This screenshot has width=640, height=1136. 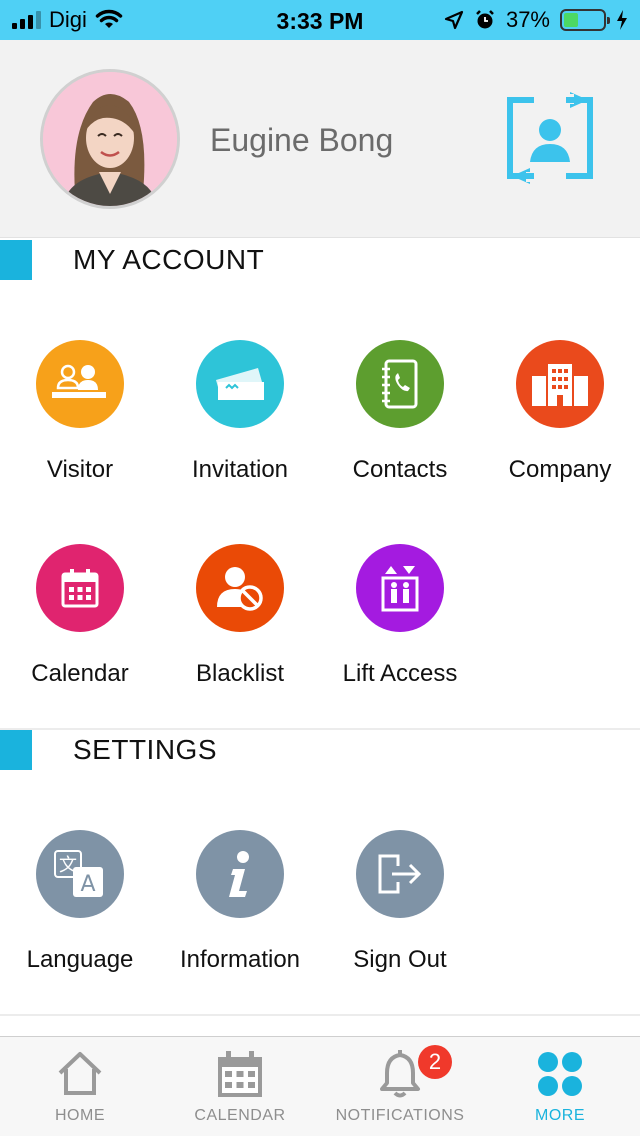 What do you see at coordinates (571, 20) in the screenshot?
I see `battery-level` at bounding box center [571, 20].